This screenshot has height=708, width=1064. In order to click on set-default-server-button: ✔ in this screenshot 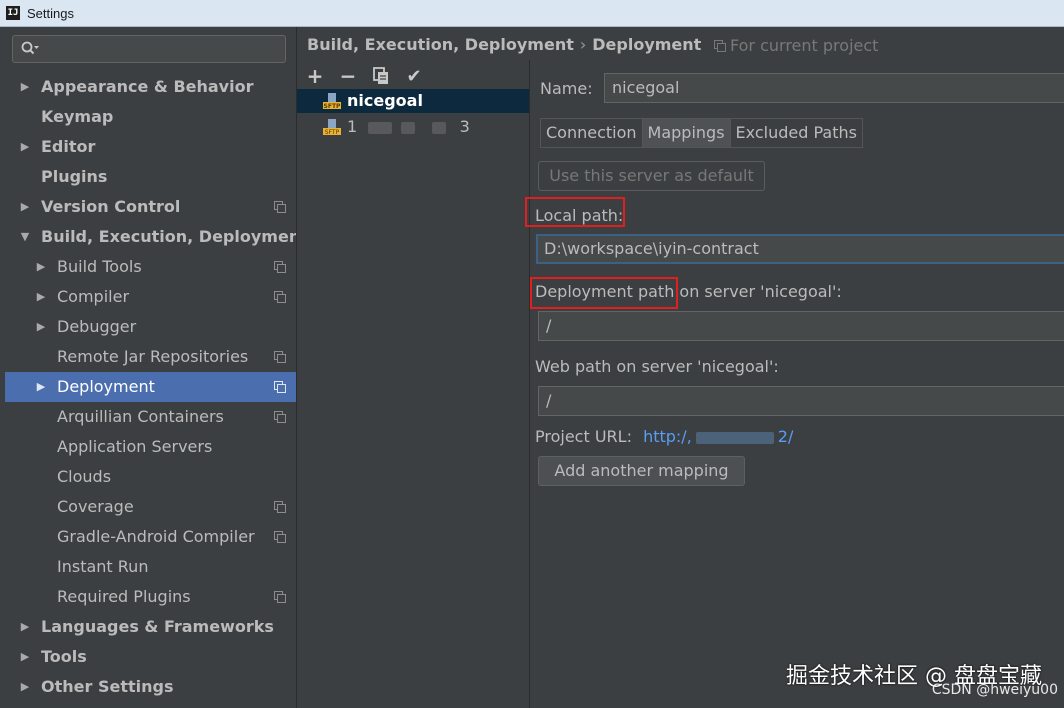, I will do `click(414, 76)`.